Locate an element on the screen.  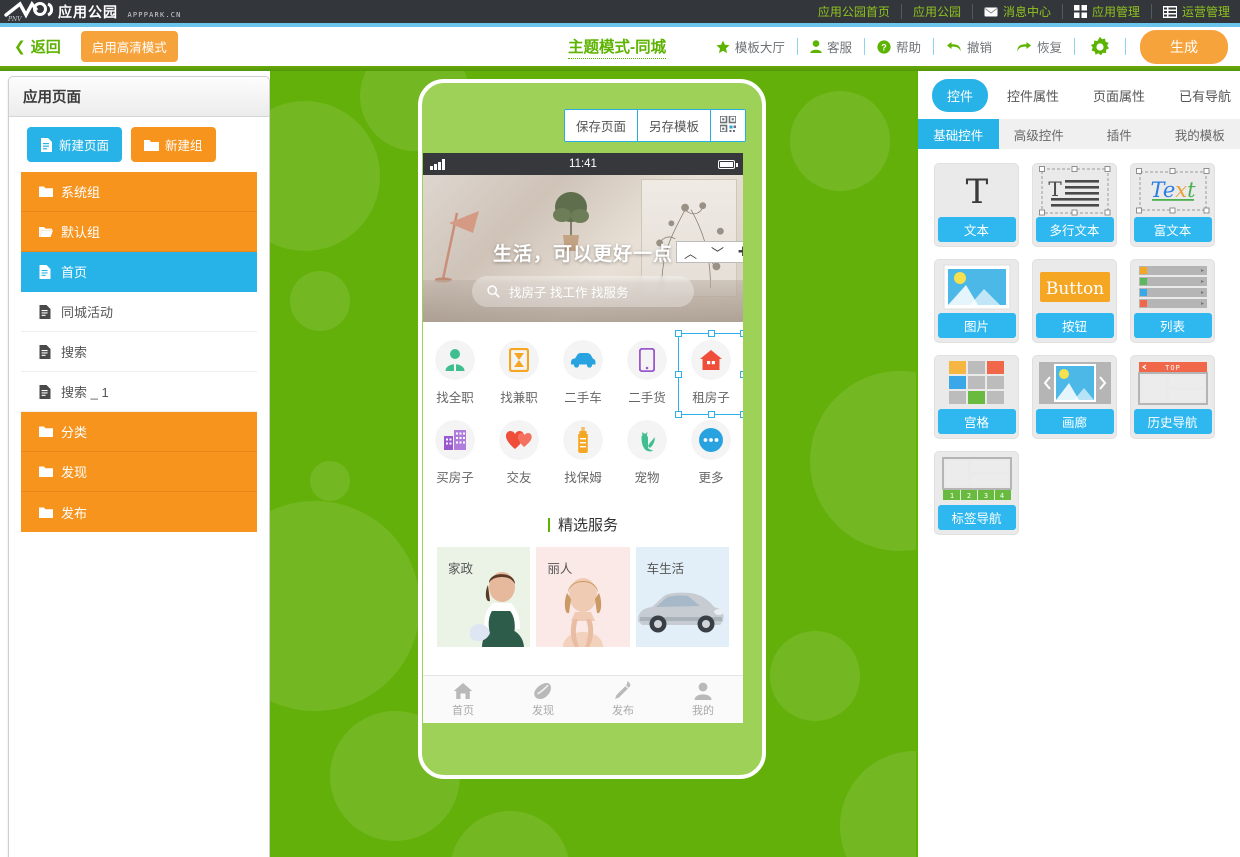
widget-button: Button 按钮 is located at coordinates (1074, 301).